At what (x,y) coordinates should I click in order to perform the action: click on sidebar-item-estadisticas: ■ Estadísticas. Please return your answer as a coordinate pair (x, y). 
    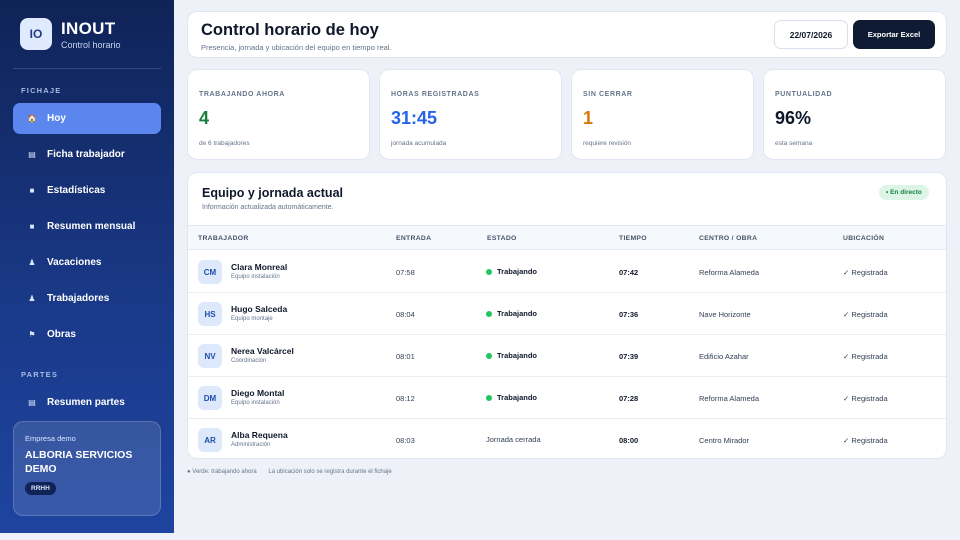
    Looking at the image, I should click on (87, 190).